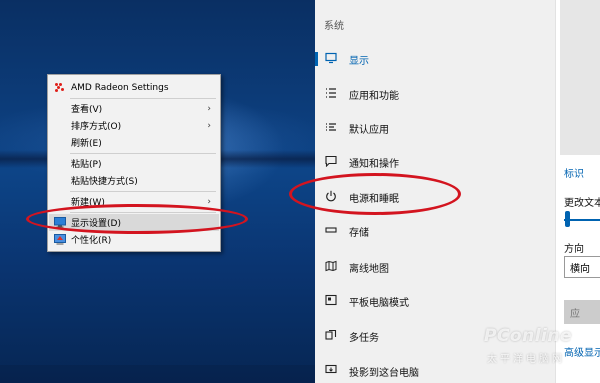 Image resolution: width=600 pixels, height=383 pixels. I want to click on nav-item-apps-features: 应用和功能, so click(435, 94).